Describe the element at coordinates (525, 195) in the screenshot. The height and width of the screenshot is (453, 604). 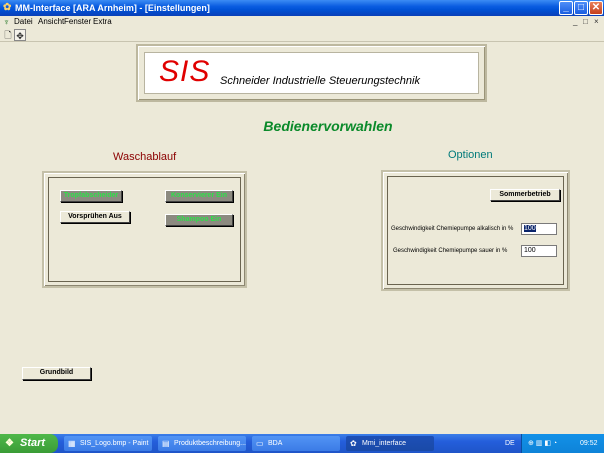
I see `sommerbetrieb-button: Sommerbetrieb` at that location.